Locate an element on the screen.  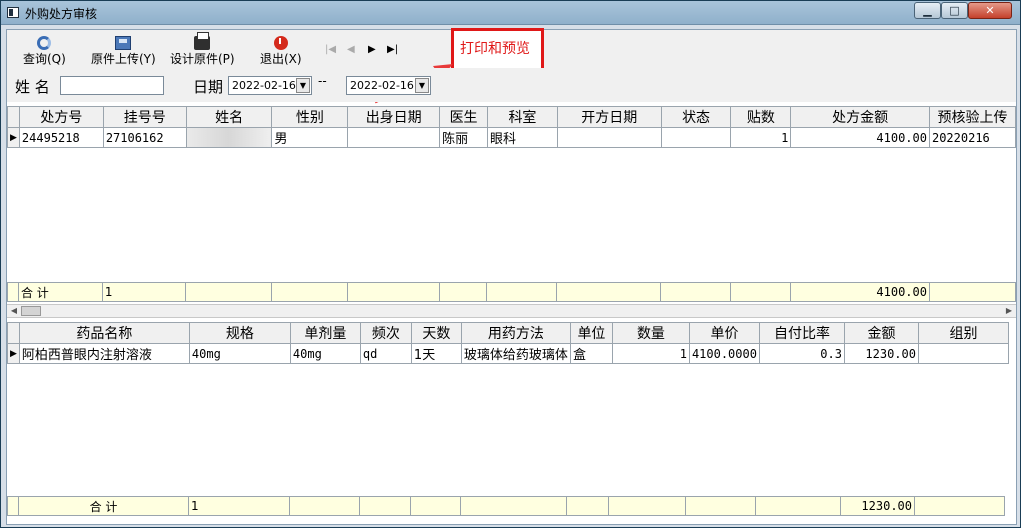
col-header: 科室 is located at coordinates (522, 117).